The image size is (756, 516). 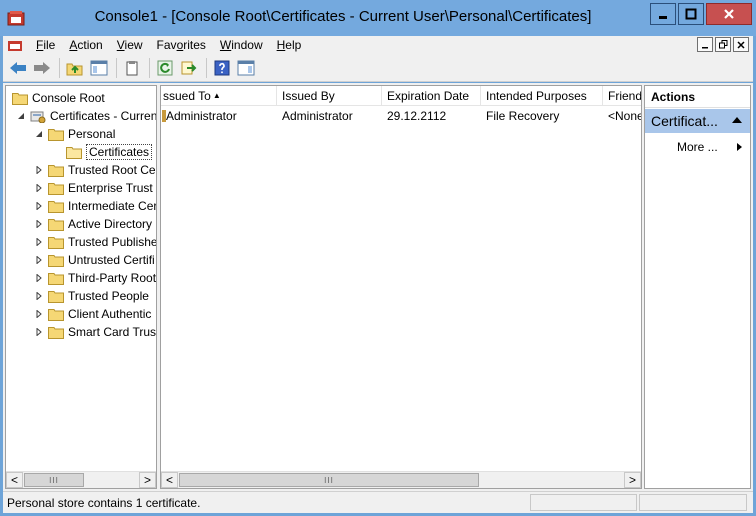 I want to click on menu-window: Window, so click(x=241, y=45).